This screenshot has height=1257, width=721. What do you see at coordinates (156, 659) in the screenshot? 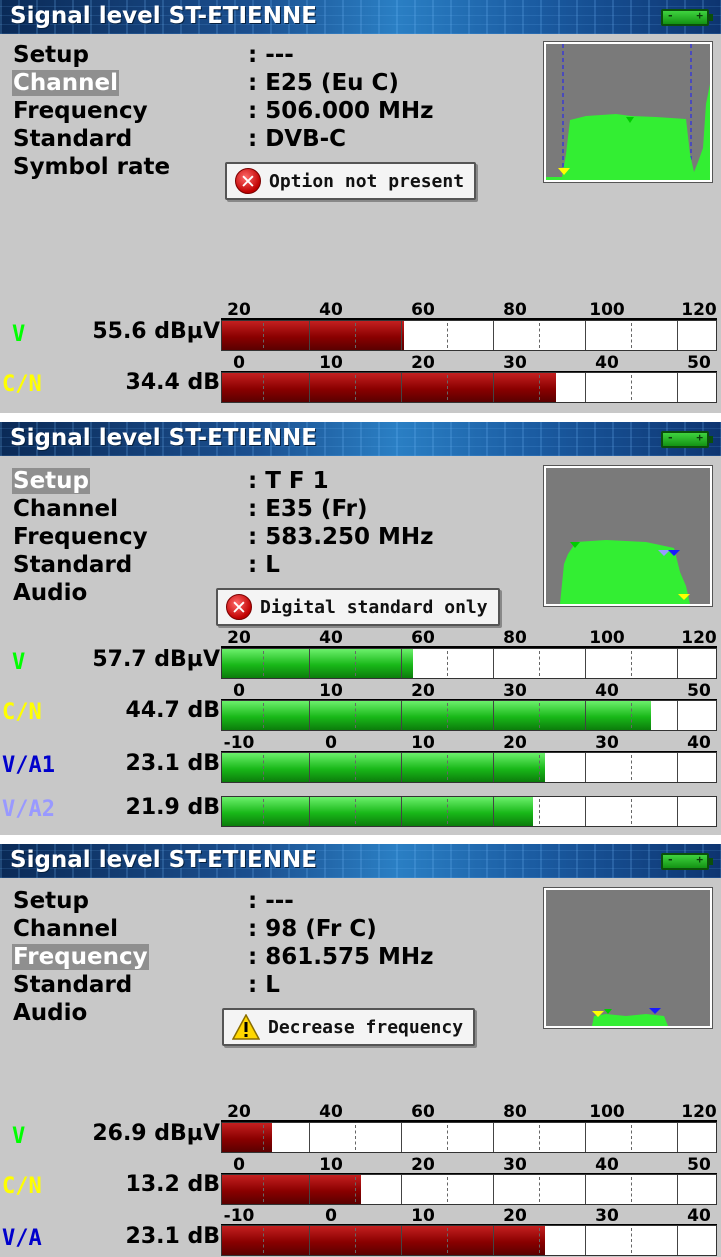
I see `measure-value-v: 57.7 dBµV` at bounding box center [156, 659].